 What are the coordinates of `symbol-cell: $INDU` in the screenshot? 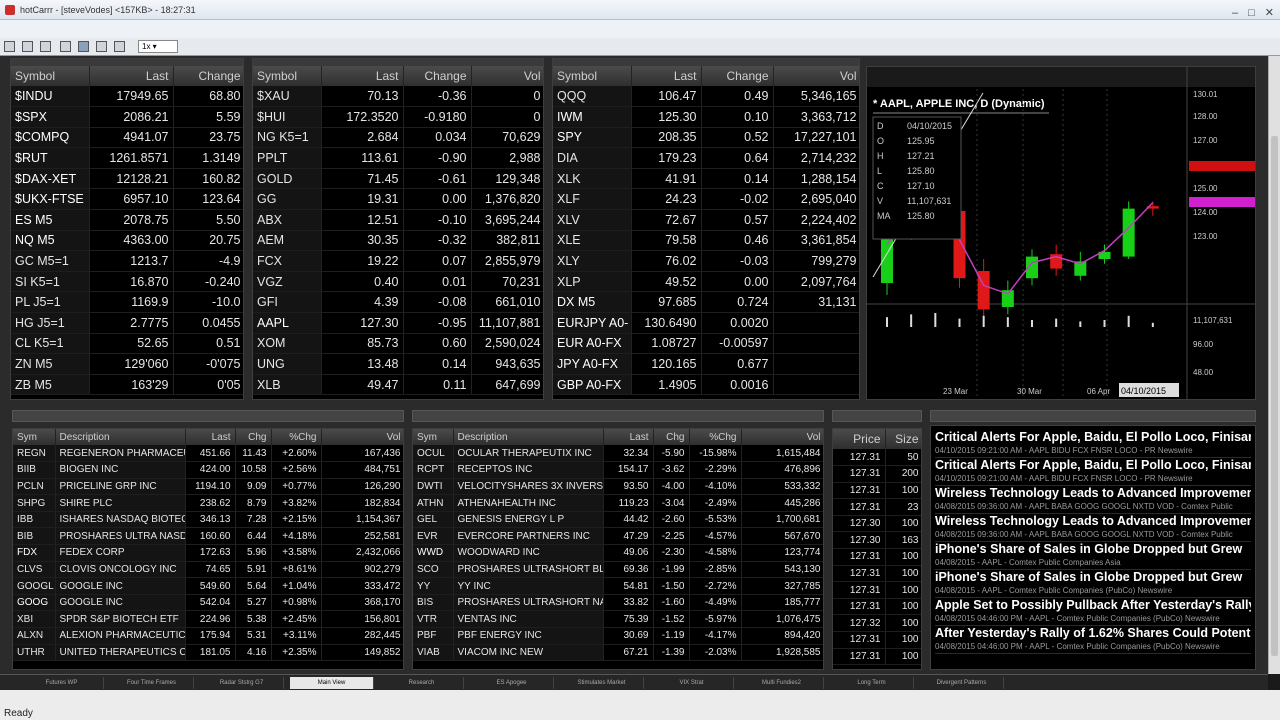 It's located at (50, 97).